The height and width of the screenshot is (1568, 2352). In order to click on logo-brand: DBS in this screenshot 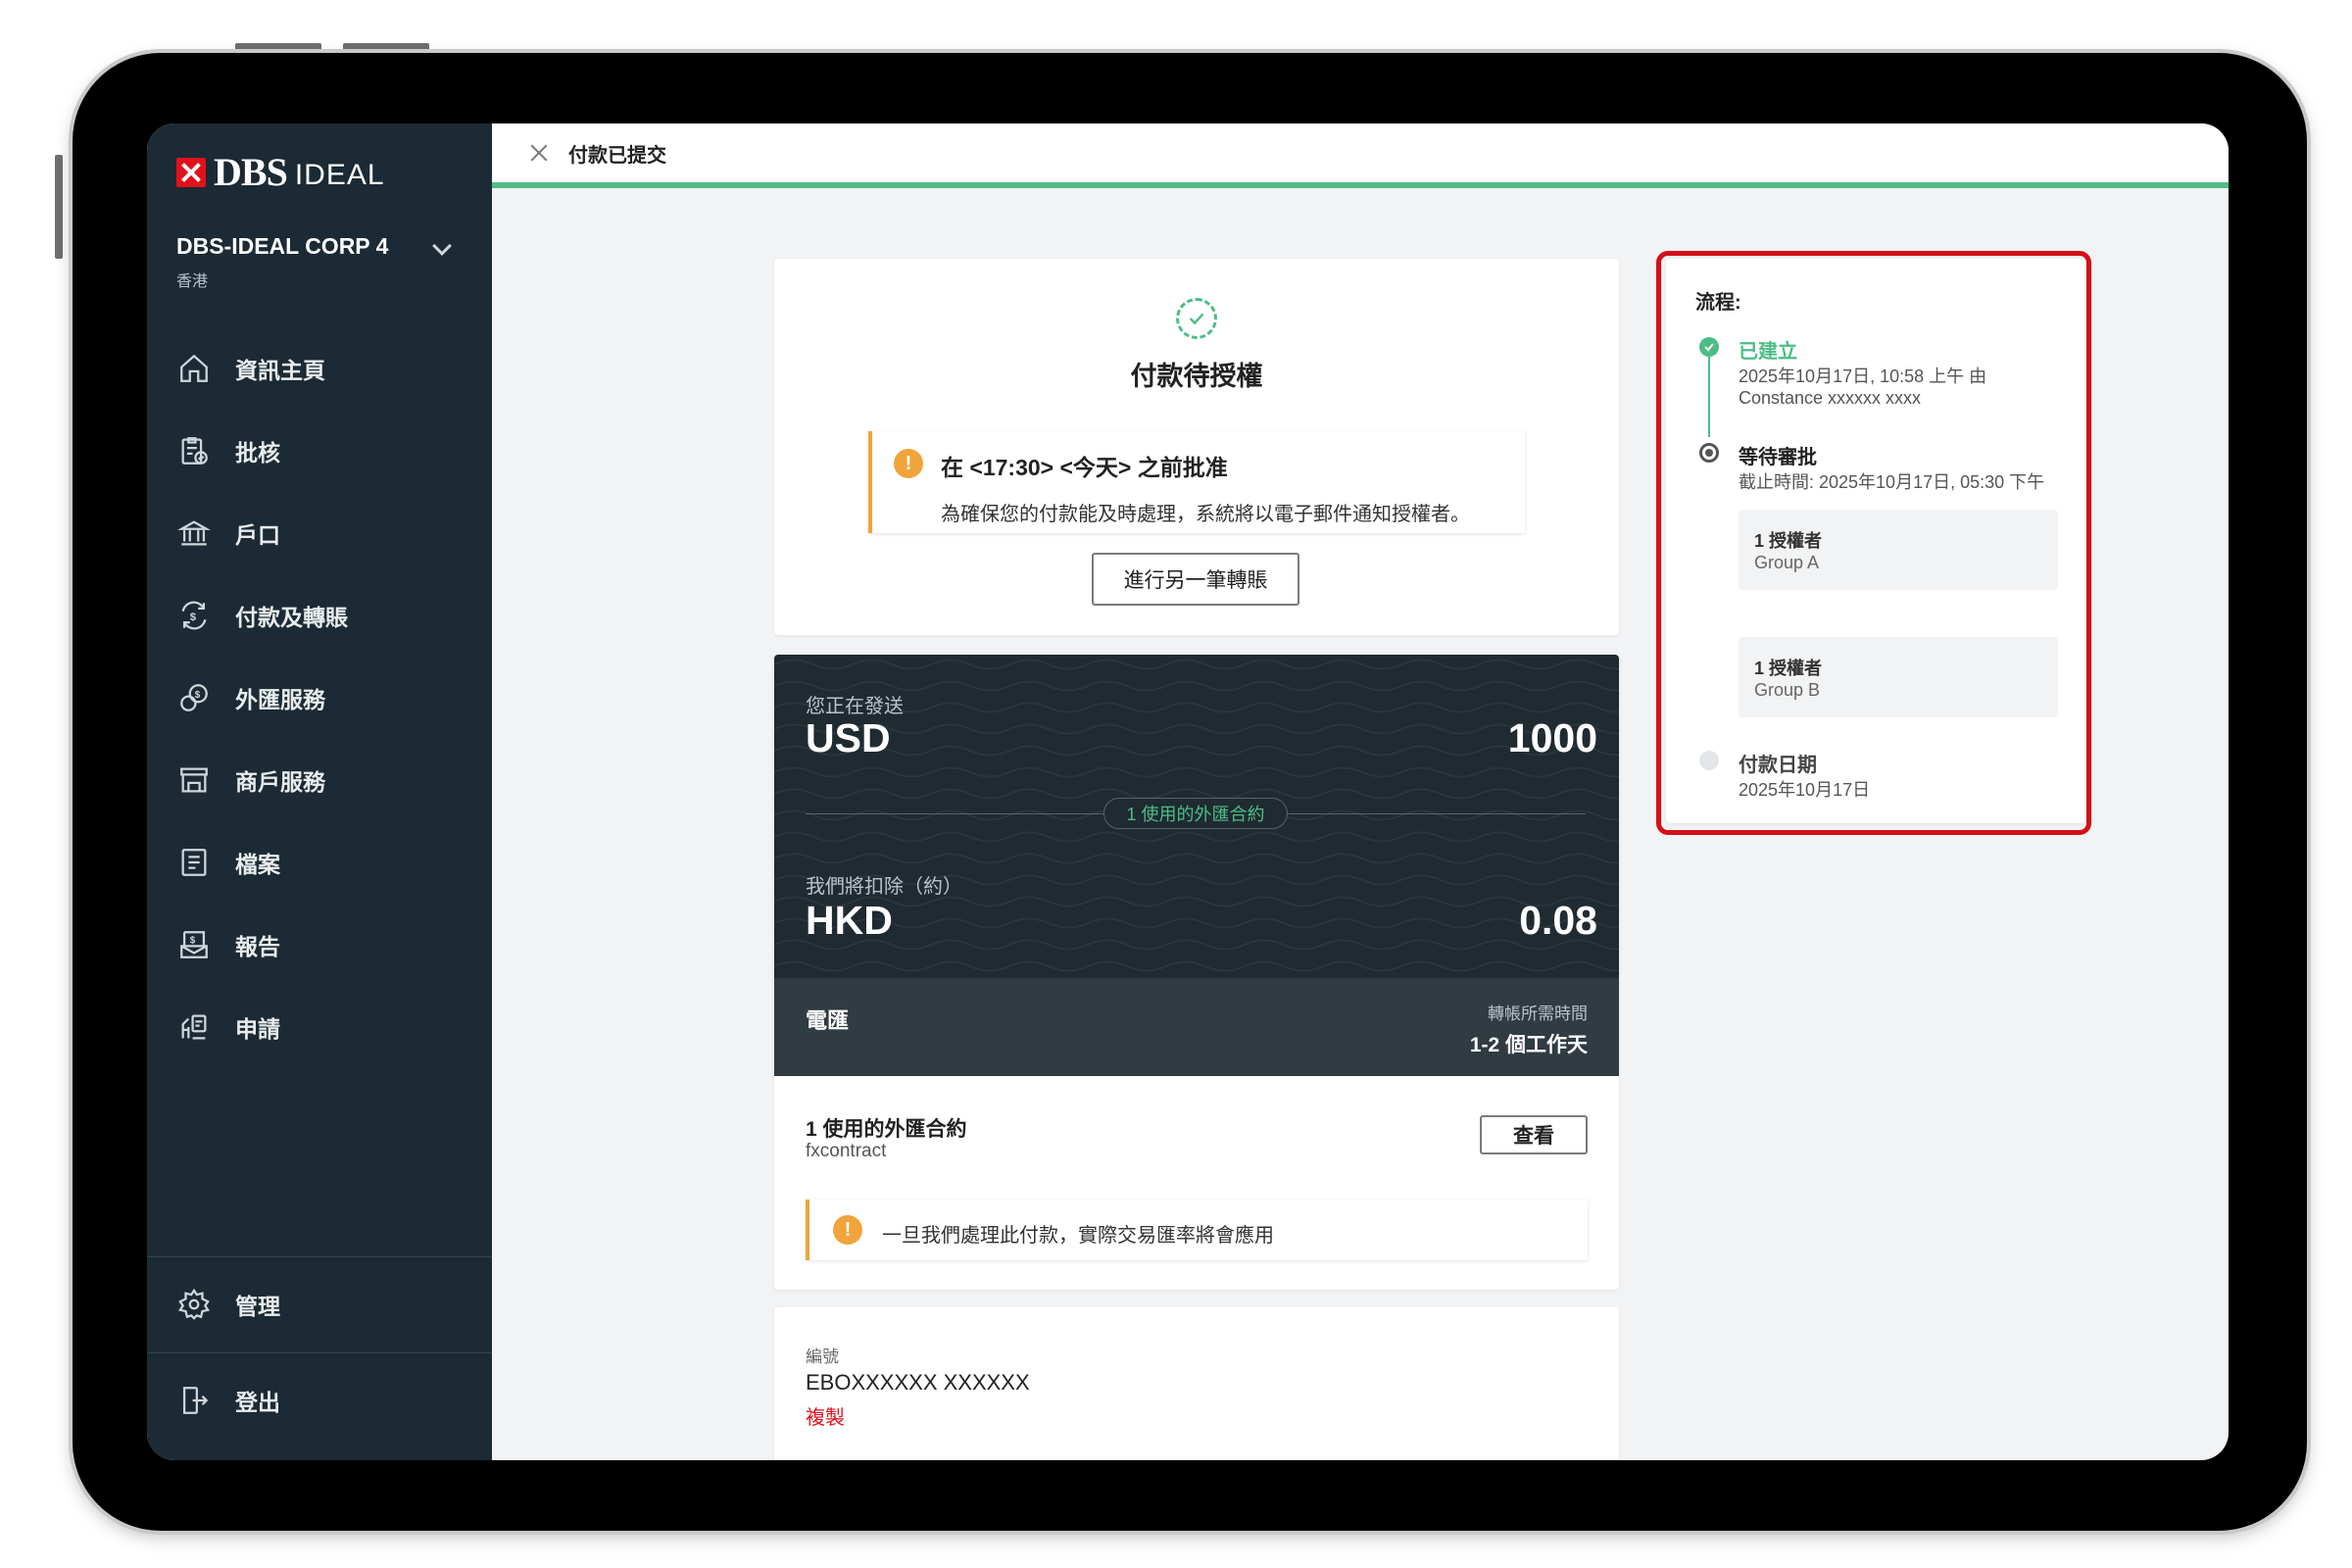, I will do `click(251, 172)`.